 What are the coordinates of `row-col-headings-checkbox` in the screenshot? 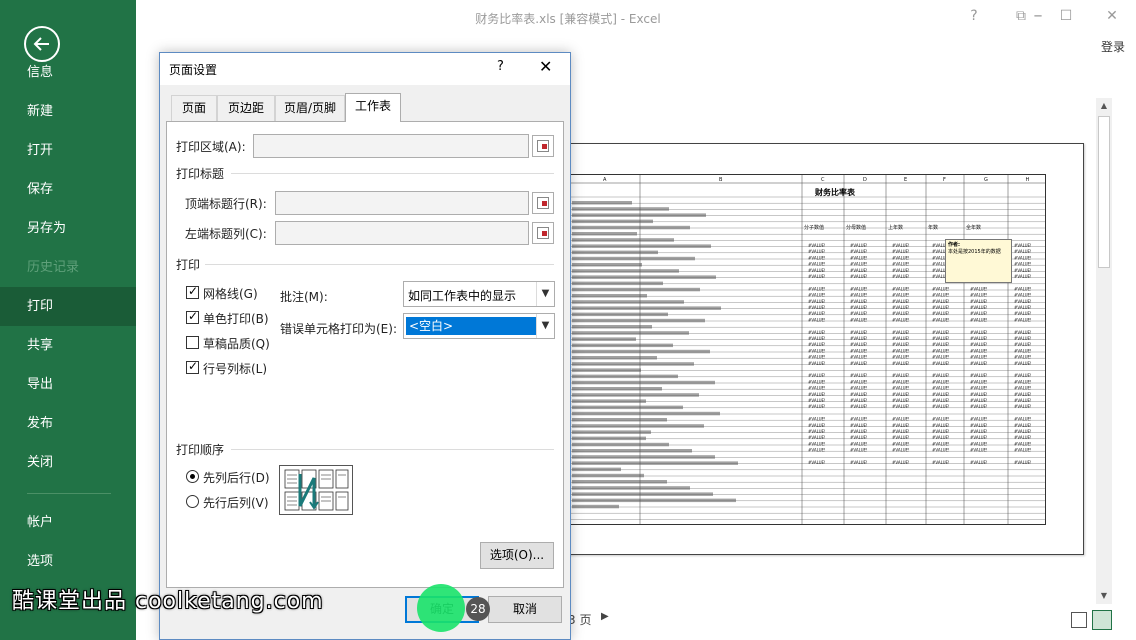 It's located at (192, 366).